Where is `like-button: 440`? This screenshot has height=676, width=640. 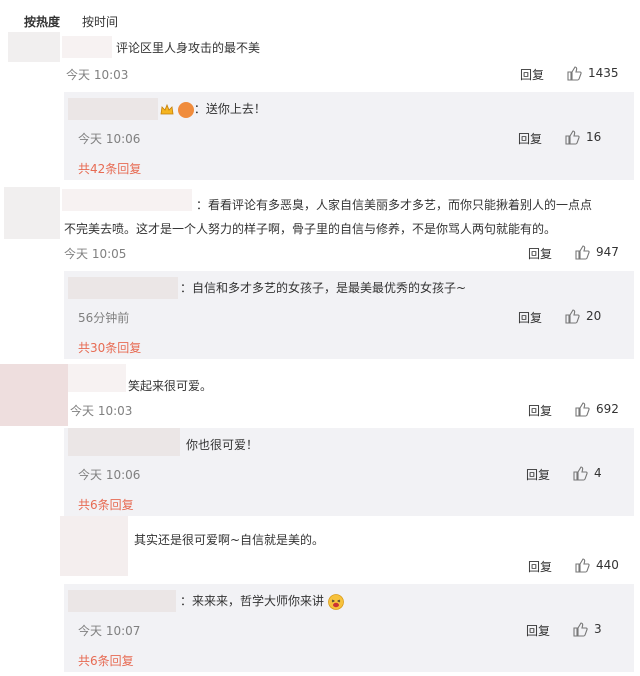
like-button: 440 is located at coordinates (596, 565).